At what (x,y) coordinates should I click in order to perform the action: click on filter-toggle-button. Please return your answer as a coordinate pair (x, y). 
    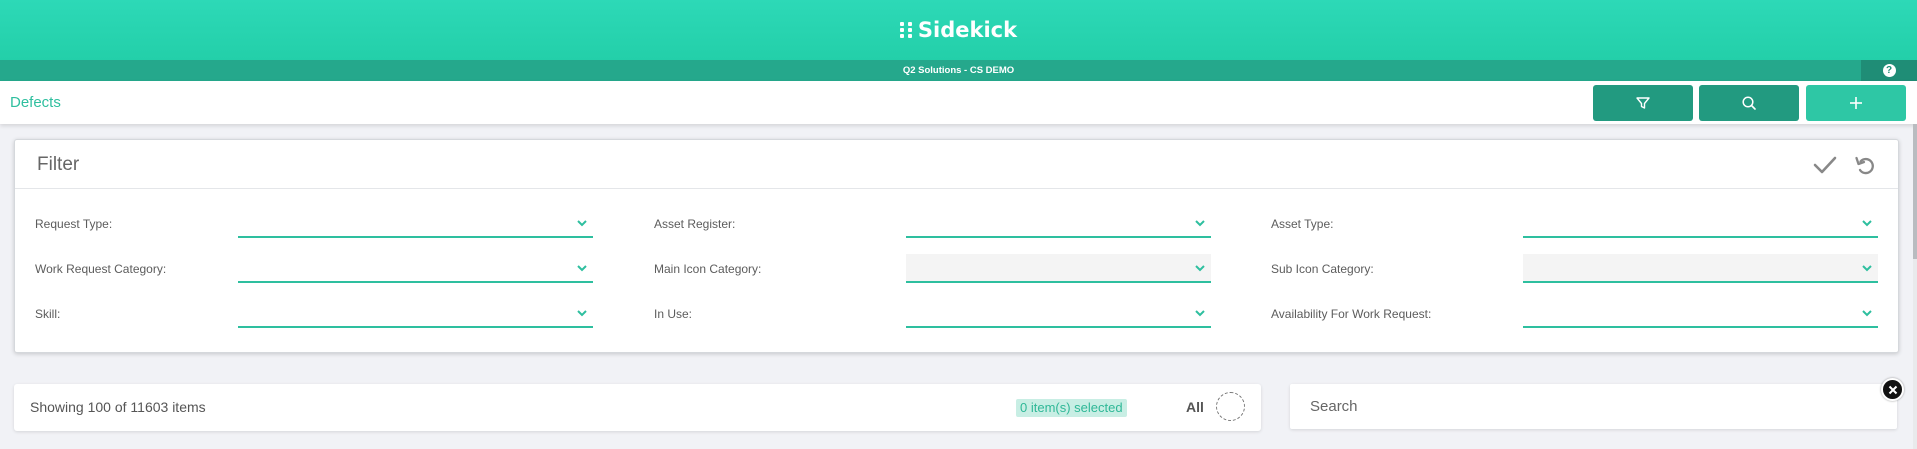
    Looking at the image, I should click on (1643, 103).